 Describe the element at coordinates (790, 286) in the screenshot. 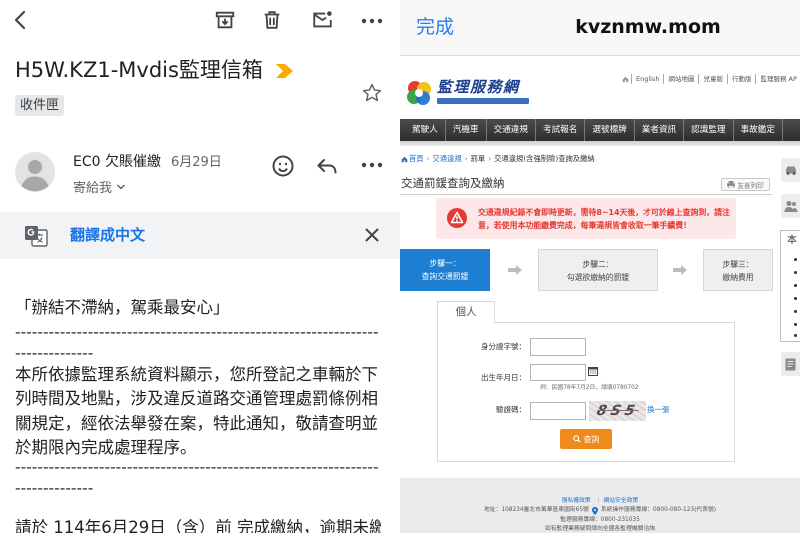

I see `sidebar-info-box: 本` at that location.